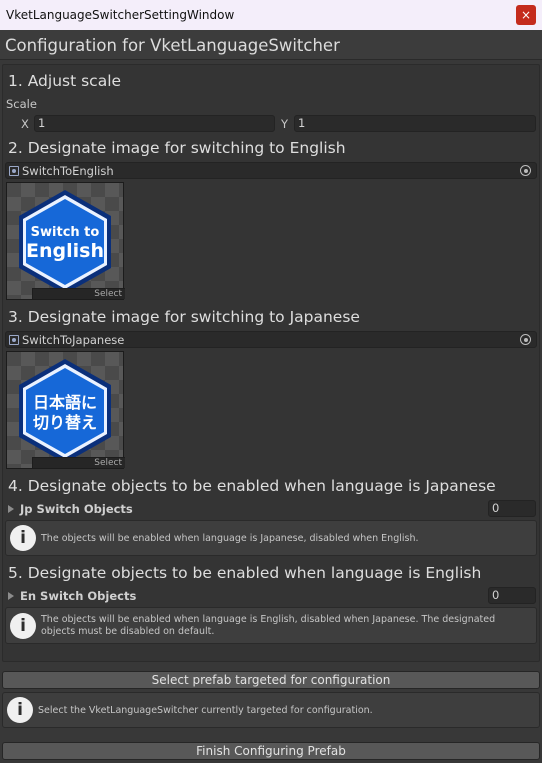  What do you see at coordinates (65, 422) in the screenshot?
I see `japanese-badge-line2: 切り替え` at bounding box center [65, 422].